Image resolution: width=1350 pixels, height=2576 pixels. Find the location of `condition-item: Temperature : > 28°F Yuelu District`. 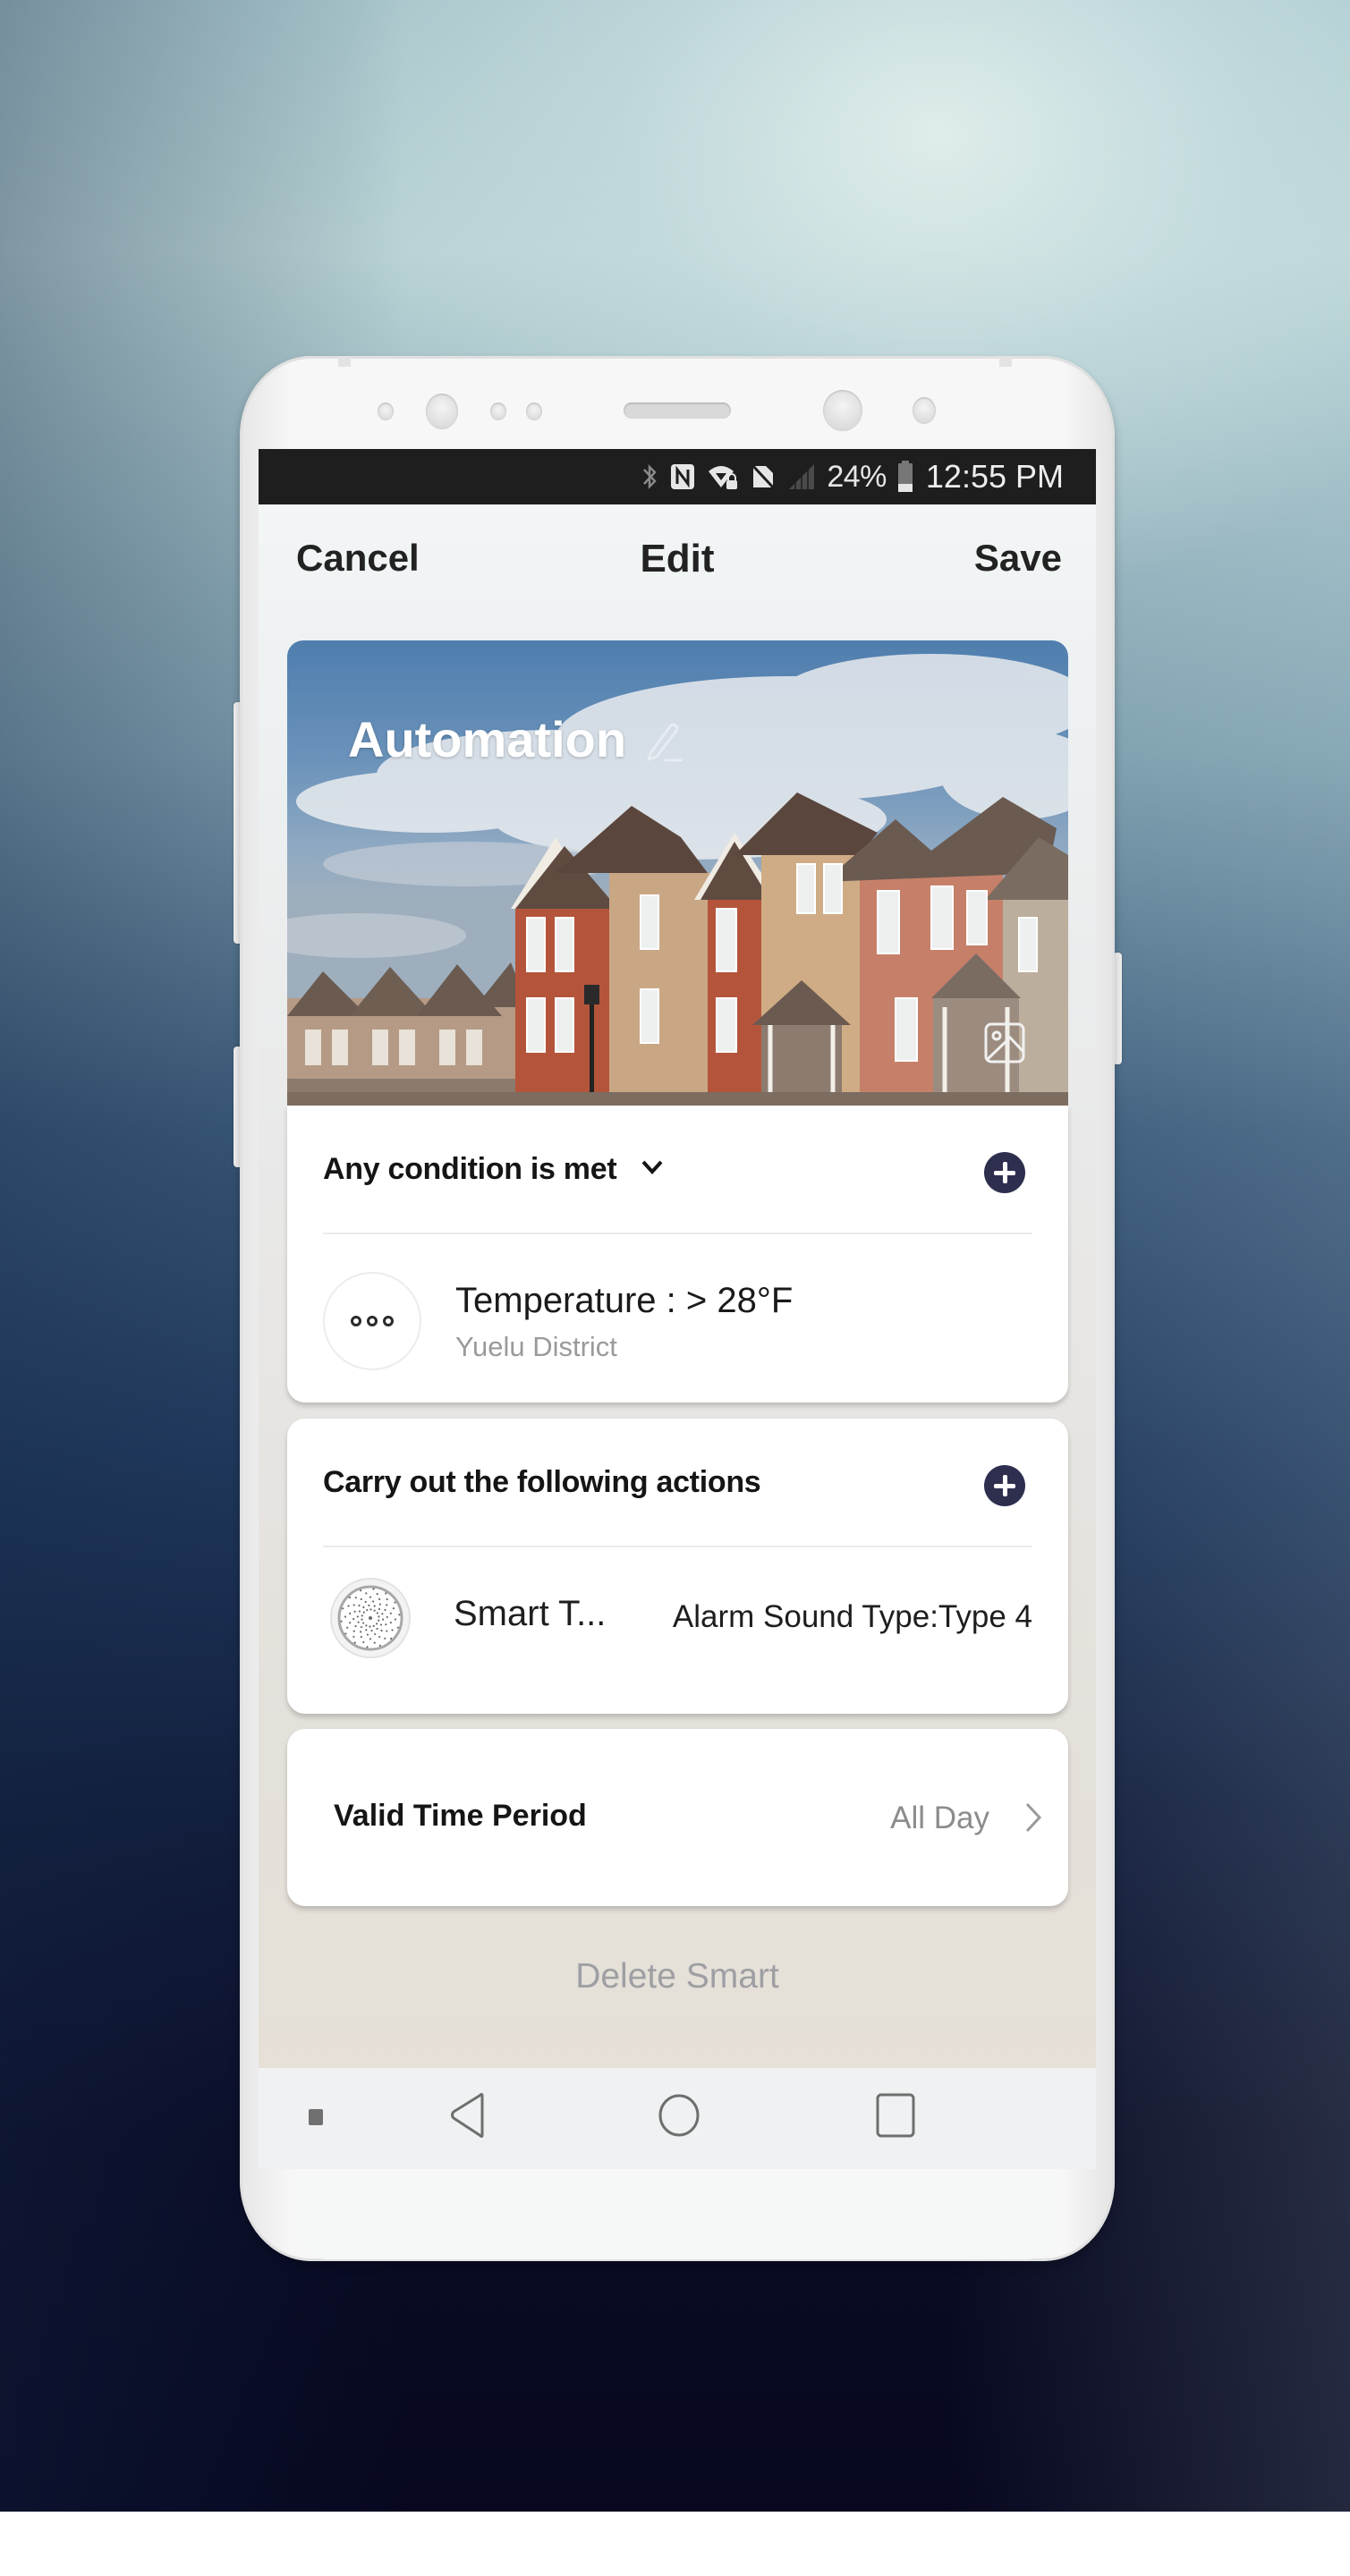

condition-item: Temperature : > 28°F Yuelu District is located at coordinates (677, 1319).